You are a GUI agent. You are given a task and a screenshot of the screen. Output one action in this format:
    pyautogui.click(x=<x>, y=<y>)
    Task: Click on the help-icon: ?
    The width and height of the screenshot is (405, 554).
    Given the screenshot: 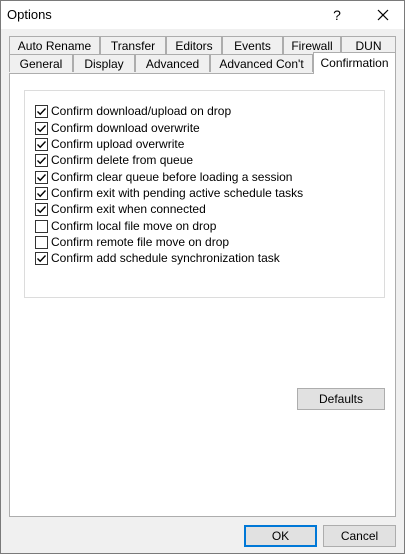 What is the action you would take?
    pyautogui.click(x=337, y=15)
    